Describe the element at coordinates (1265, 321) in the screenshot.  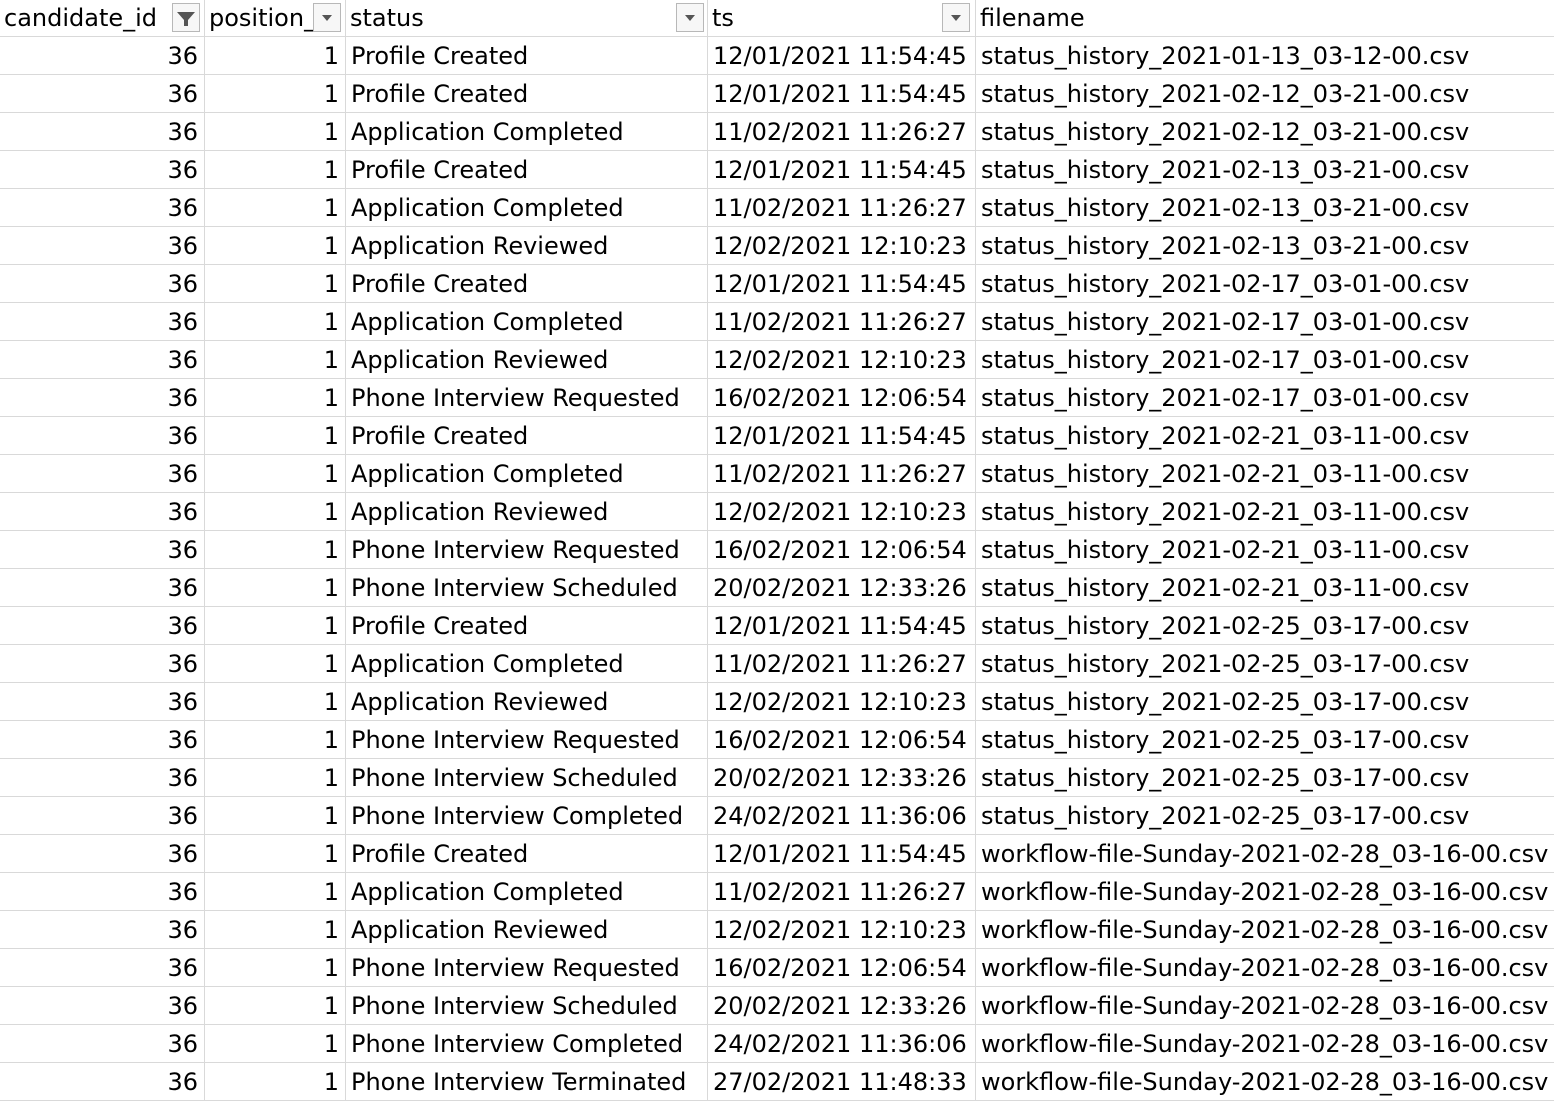
I see `cell-filename: status_history_2021-02-17_03-01-00.csv` at that location.